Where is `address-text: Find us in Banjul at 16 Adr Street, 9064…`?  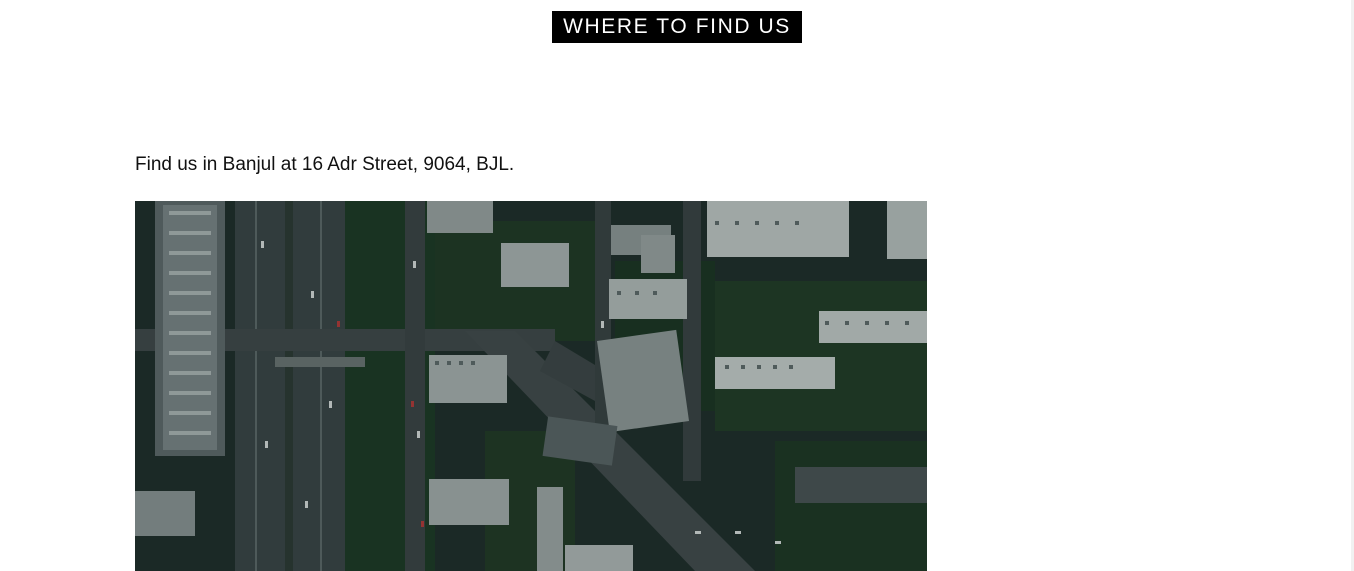 address-text: Find us in Banjul at 16 Adr Street, 9064… is located at coordinates (325, 164).